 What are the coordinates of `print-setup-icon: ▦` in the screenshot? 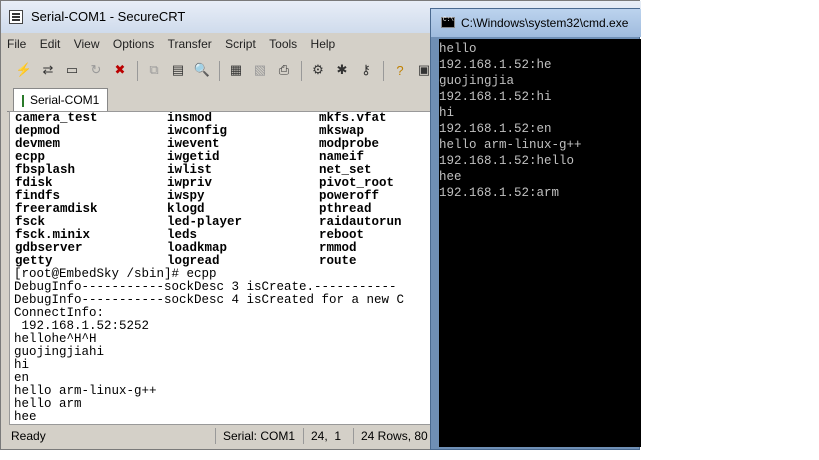 It's located at (236, 70).